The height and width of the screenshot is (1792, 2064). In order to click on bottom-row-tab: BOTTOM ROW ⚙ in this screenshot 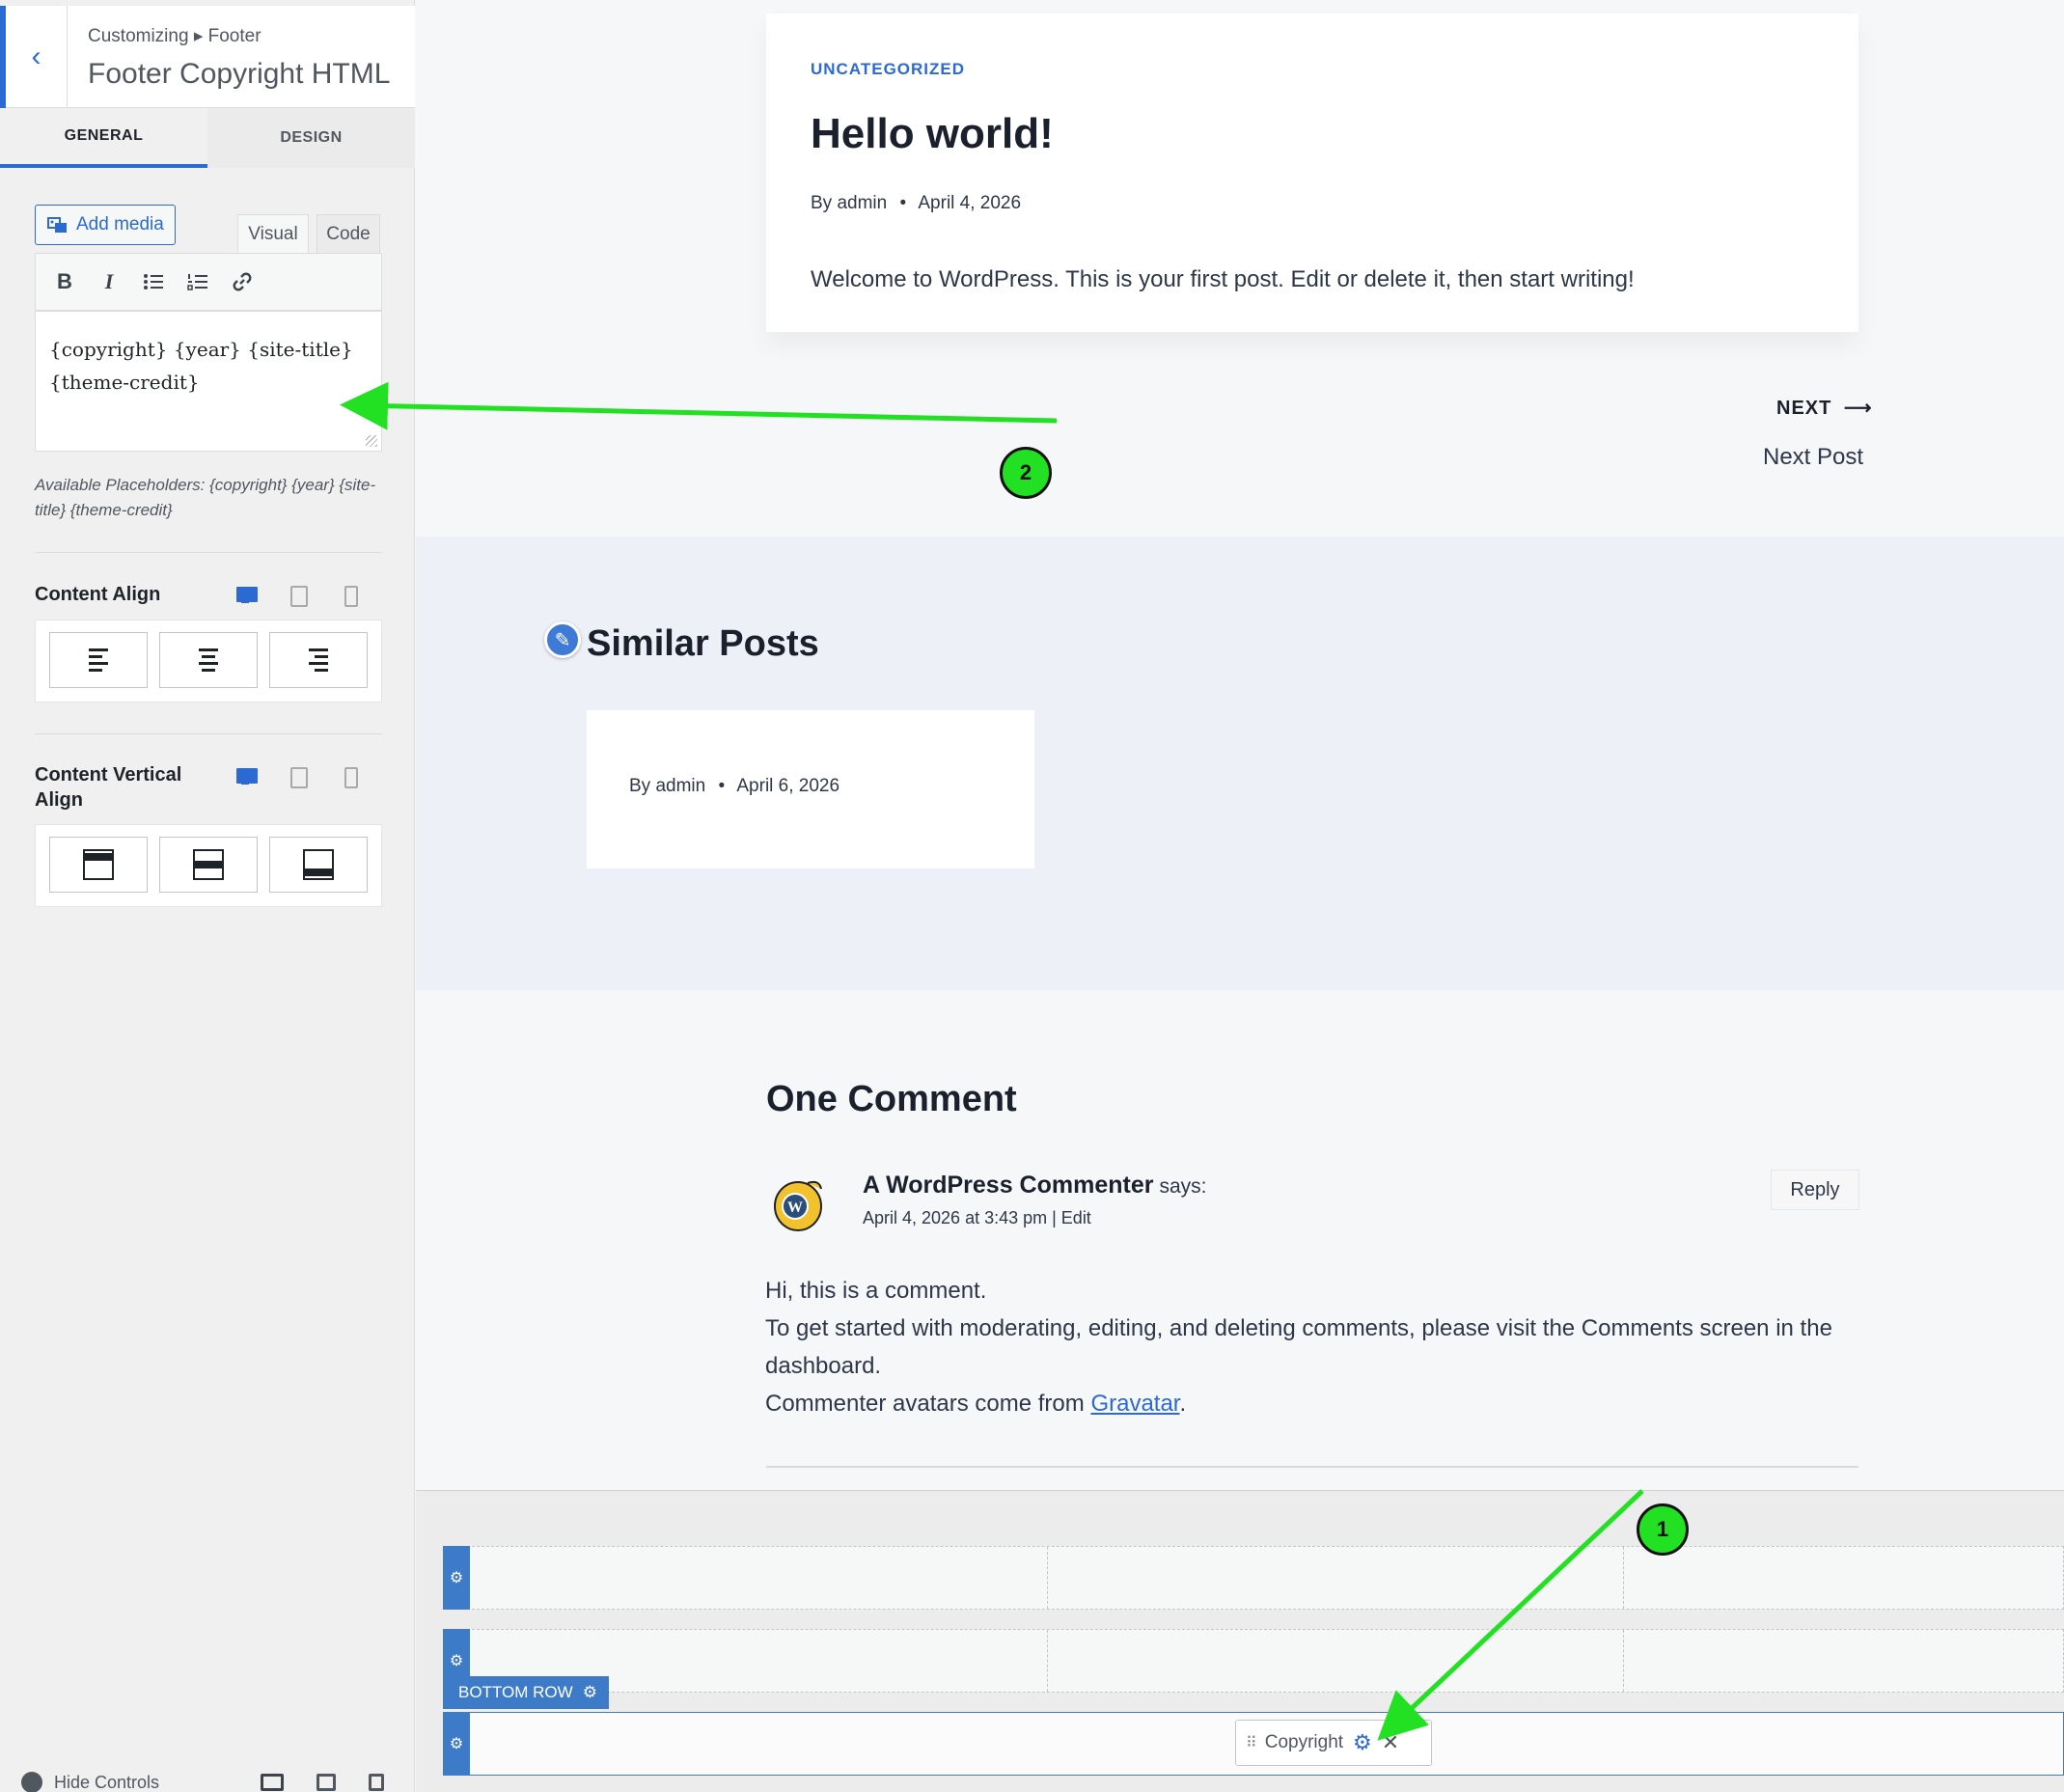, I will do `click(526, 1692)`.